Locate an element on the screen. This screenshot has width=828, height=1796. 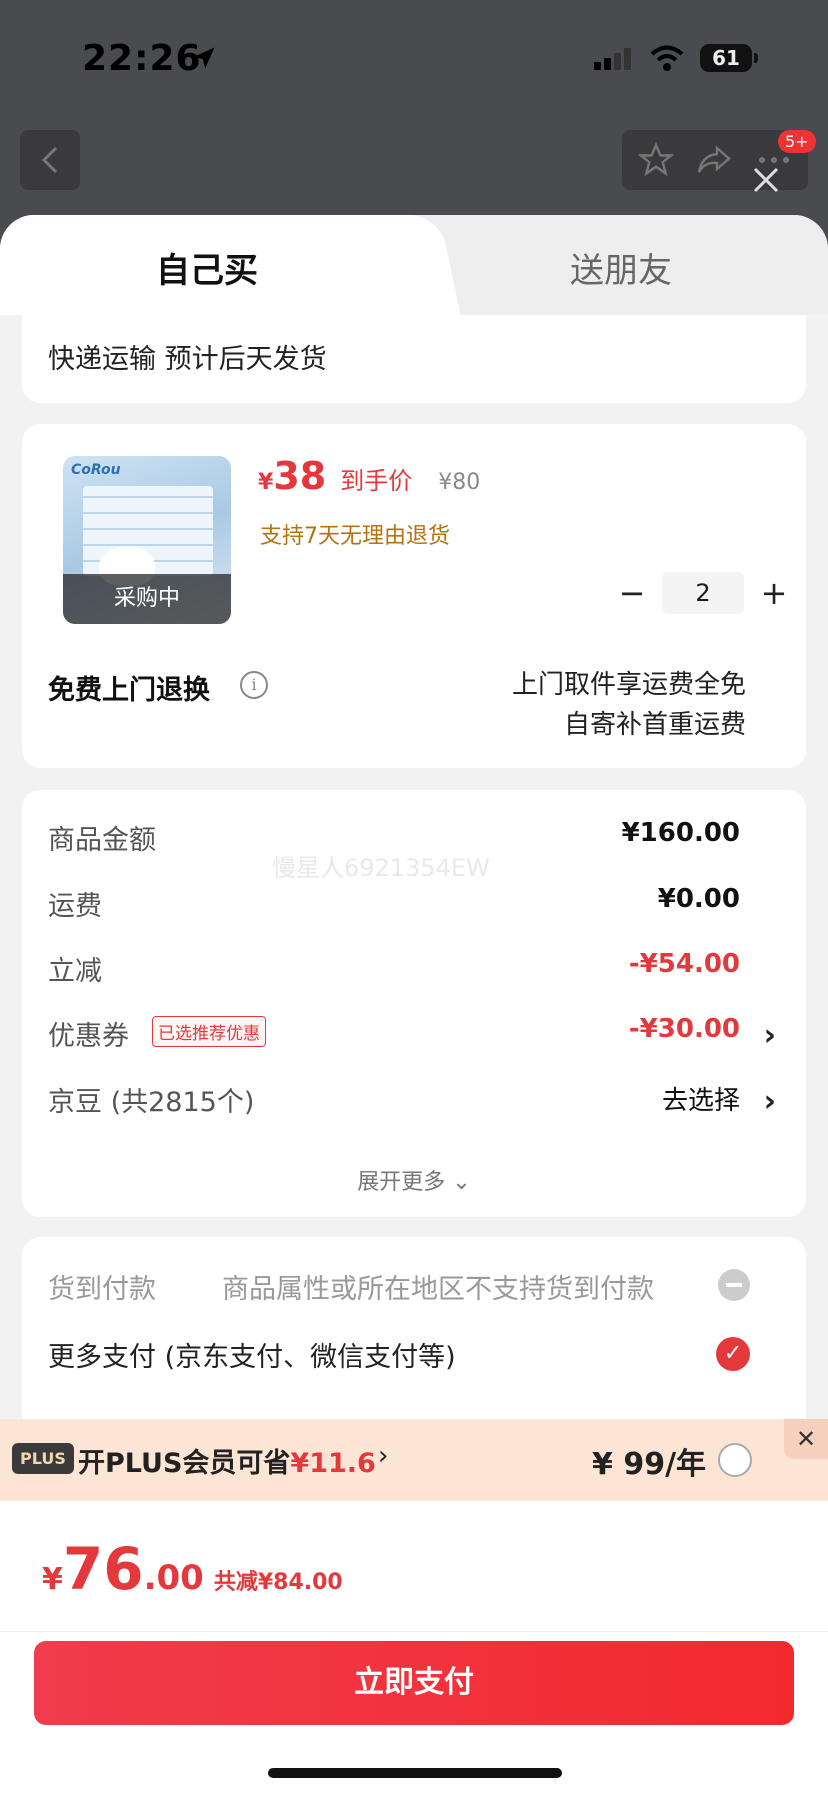
home-indicator is located at coordinates (415, 1773).